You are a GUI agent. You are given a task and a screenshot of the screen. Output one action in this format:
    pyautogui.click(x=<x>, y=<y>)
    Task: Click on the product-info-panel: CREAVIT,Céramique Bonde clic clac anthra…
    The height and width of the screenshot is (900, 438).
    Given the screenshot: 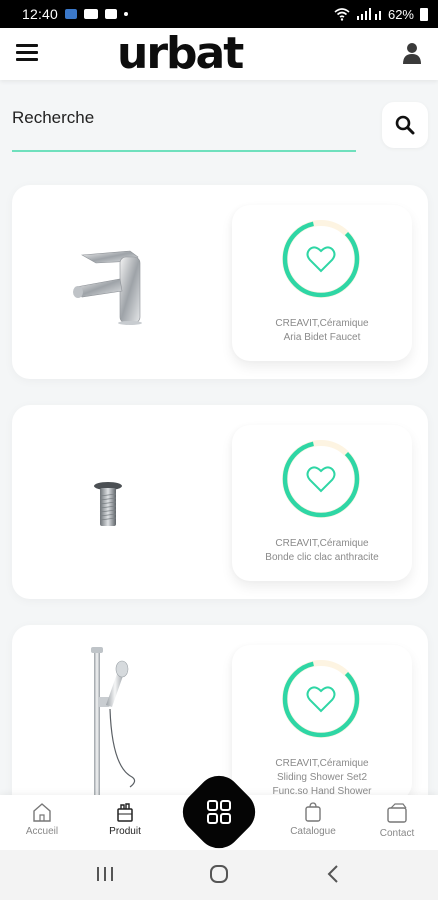 What is the action you would take?
    pyautogui.click(x=322, y=503)
    